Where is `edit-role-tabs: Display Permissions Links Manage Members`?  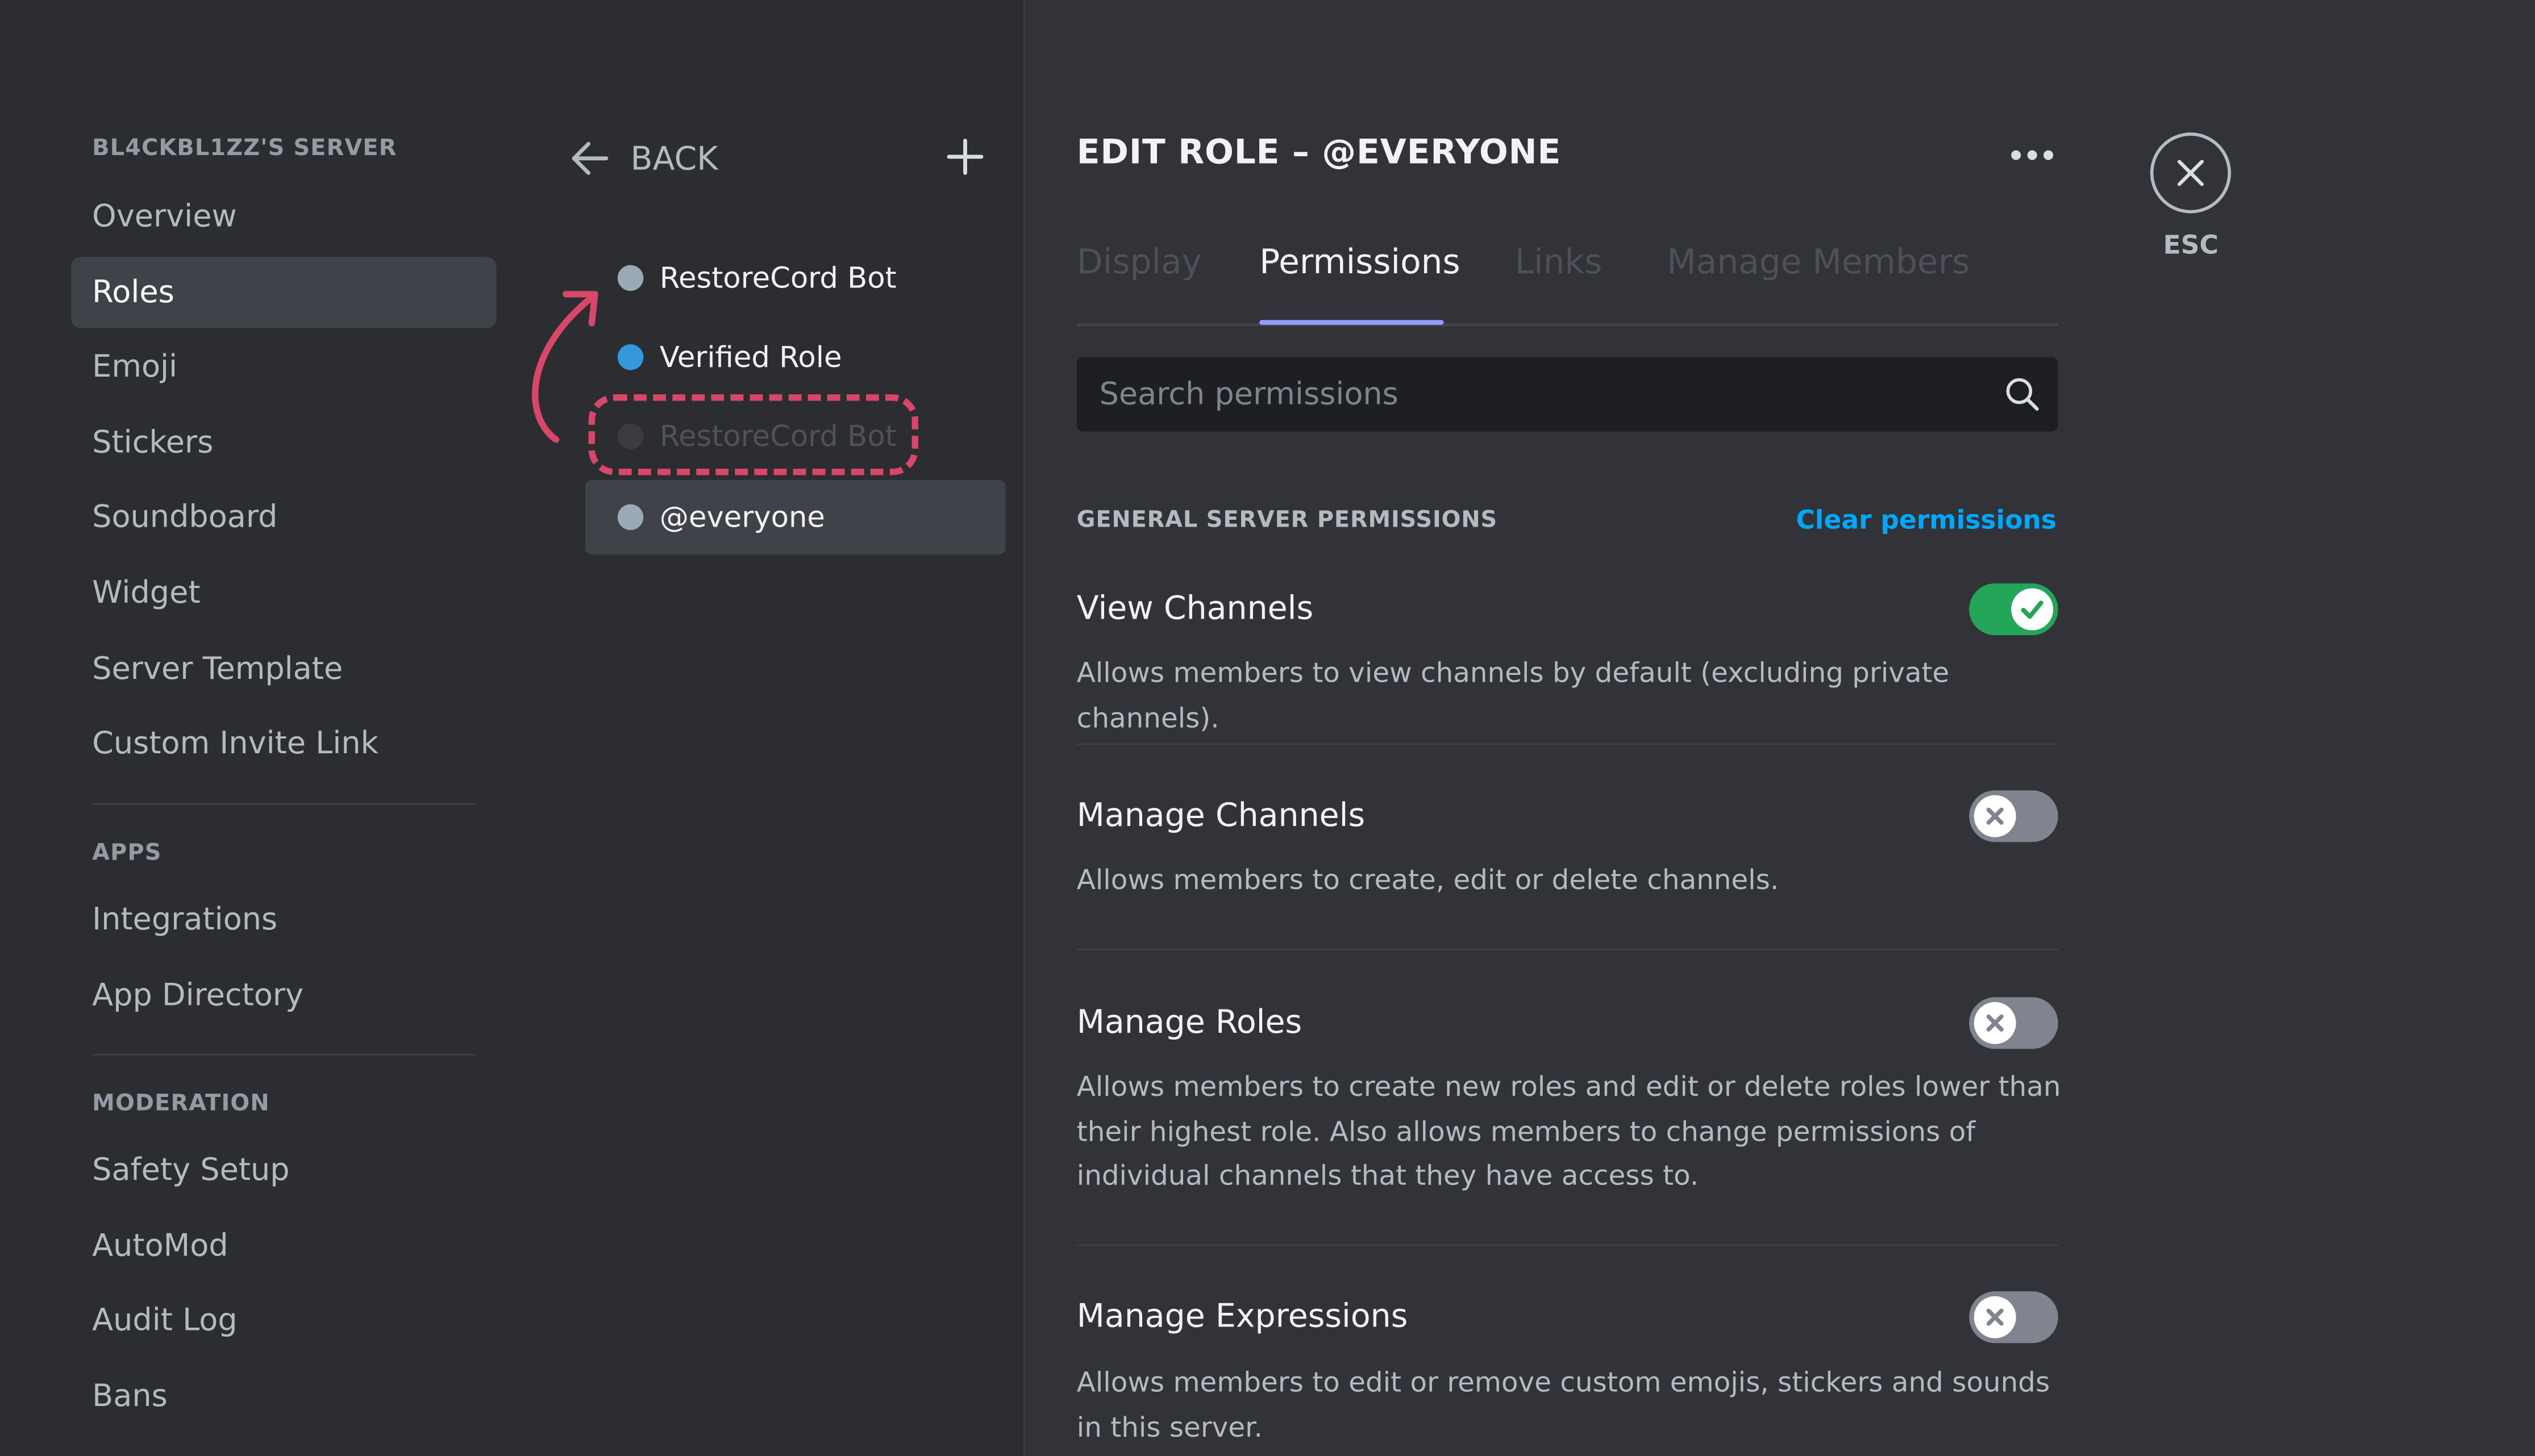 edit-role-tabs: Display Permissions Links Manage Members is located at coordinates (1567, 275).